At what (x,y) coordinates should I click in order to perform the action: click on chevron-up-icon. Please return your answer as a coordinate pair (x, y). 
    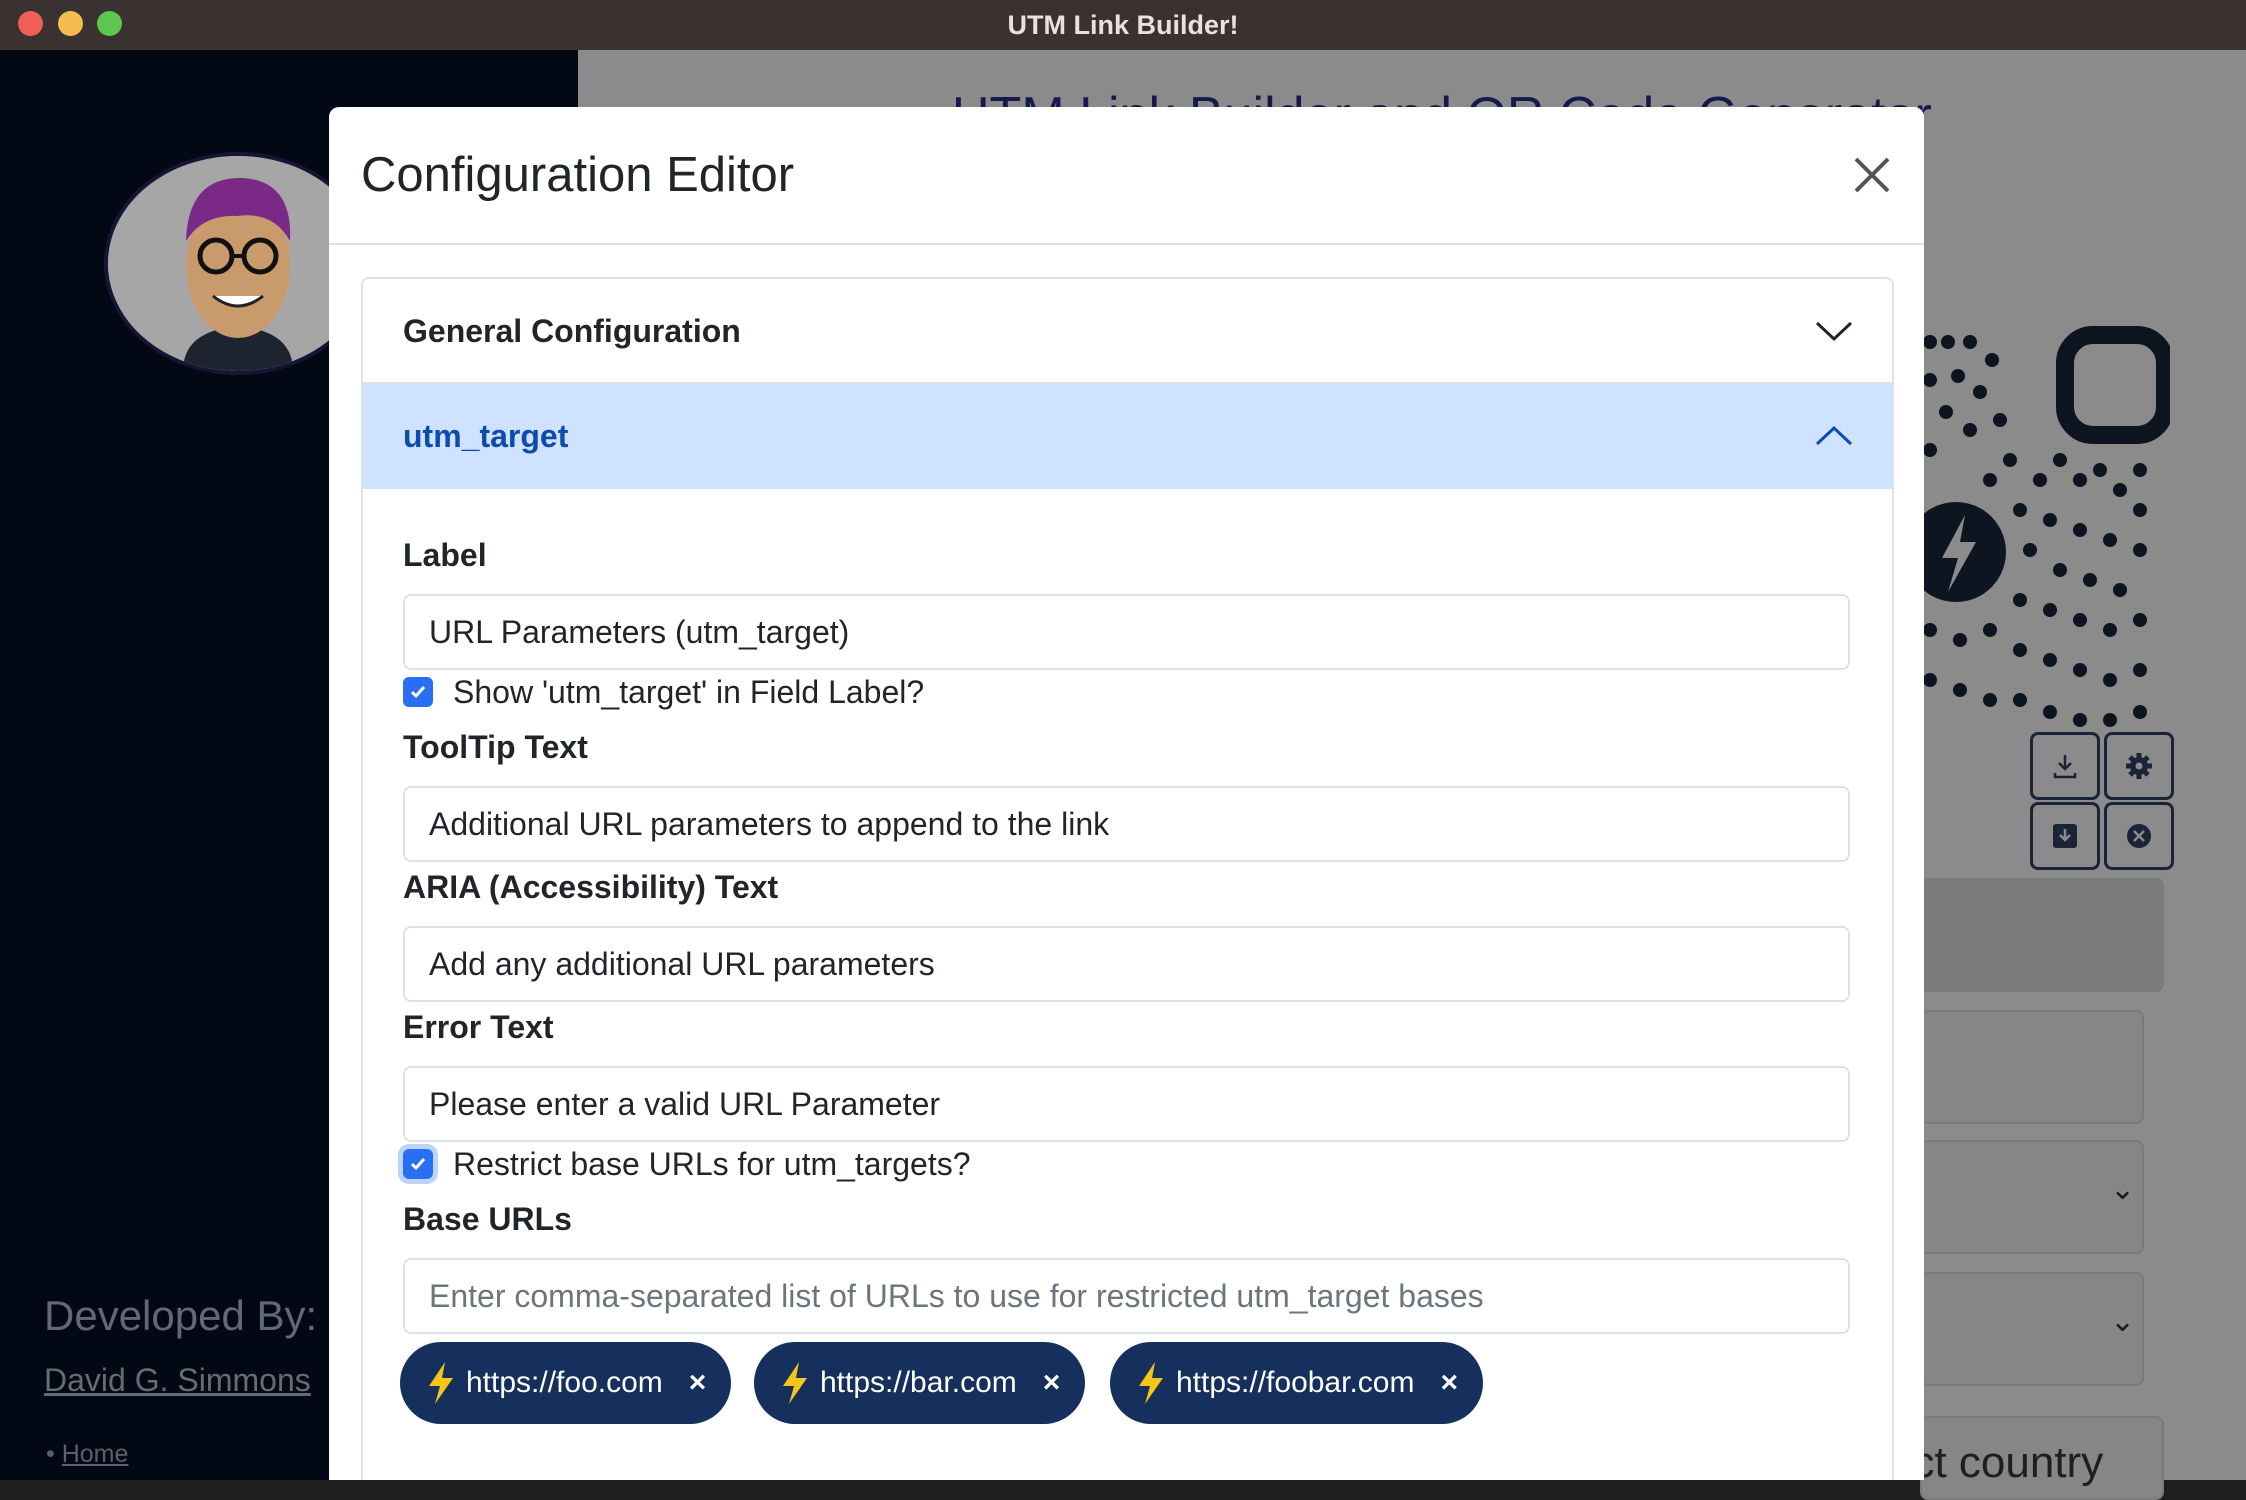
    Looking at the image, I should click on (1834, 435).